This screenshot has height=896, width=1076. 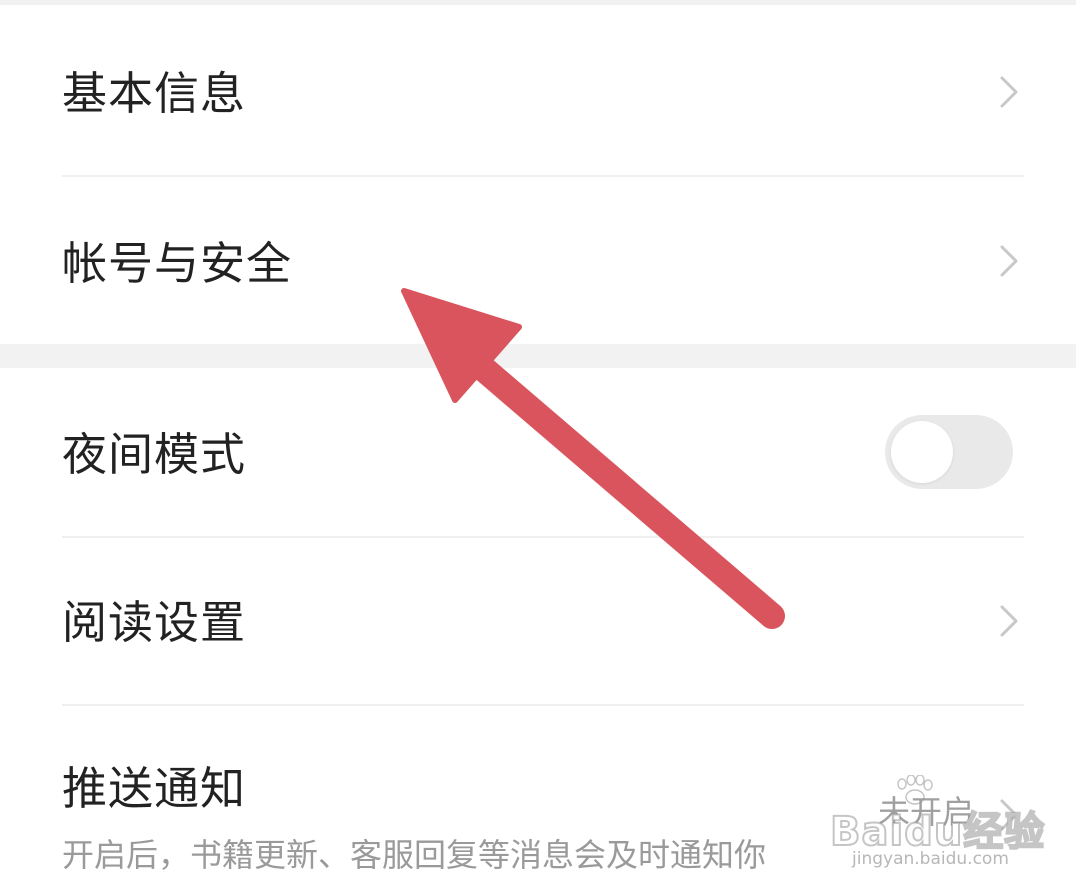 What do you see at coordinates (922, 452) in the screenshot?
I see `toggle-knob` at bounding box center [922, 452].